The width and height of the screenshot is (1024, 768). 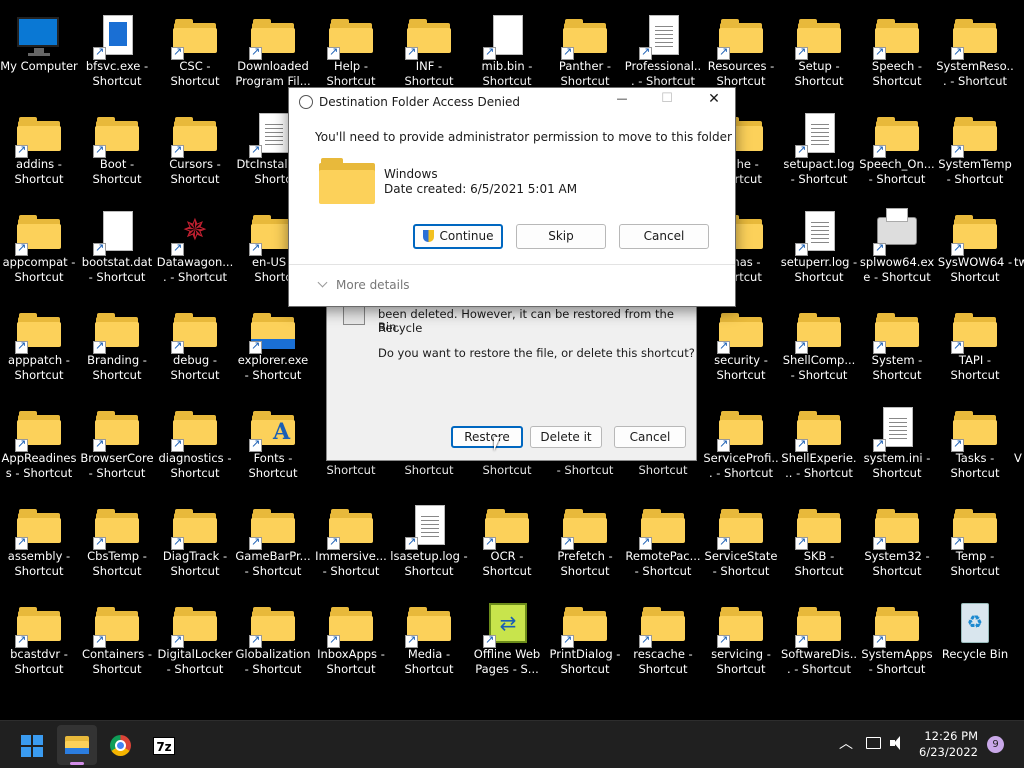 What do you see at coordinates (741, 448) in the screenshot?
I see `desktop-icon: ServiceProfi... - Shortcut` at bounding box center [741, 448].